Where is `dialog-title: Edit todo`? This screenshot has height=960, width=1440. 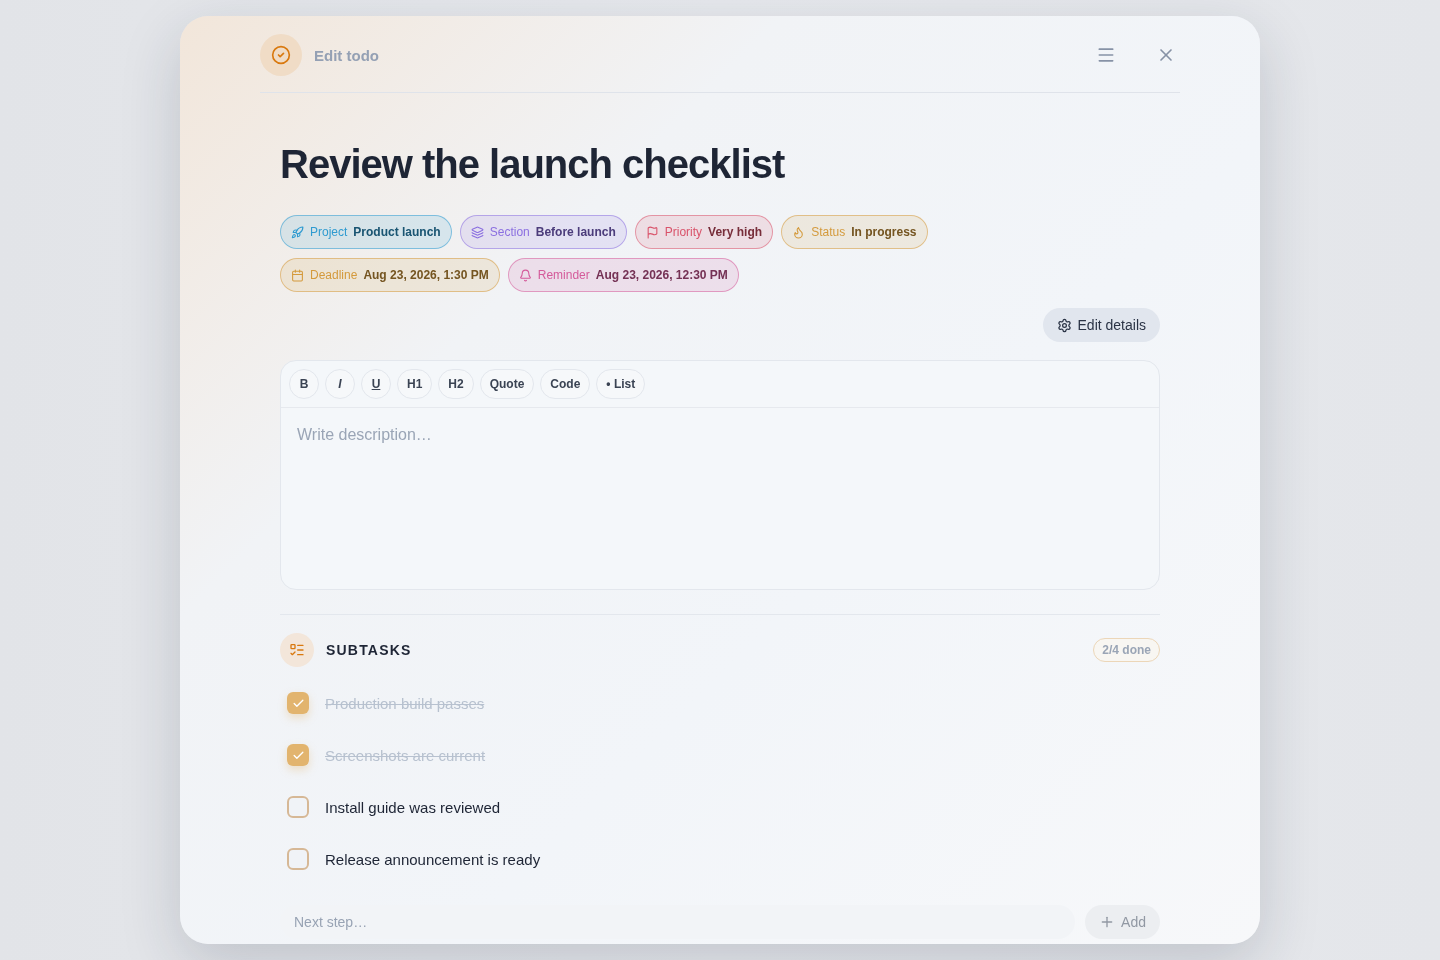 dialog-title: Edit todo is located at coordinates (347, 55).